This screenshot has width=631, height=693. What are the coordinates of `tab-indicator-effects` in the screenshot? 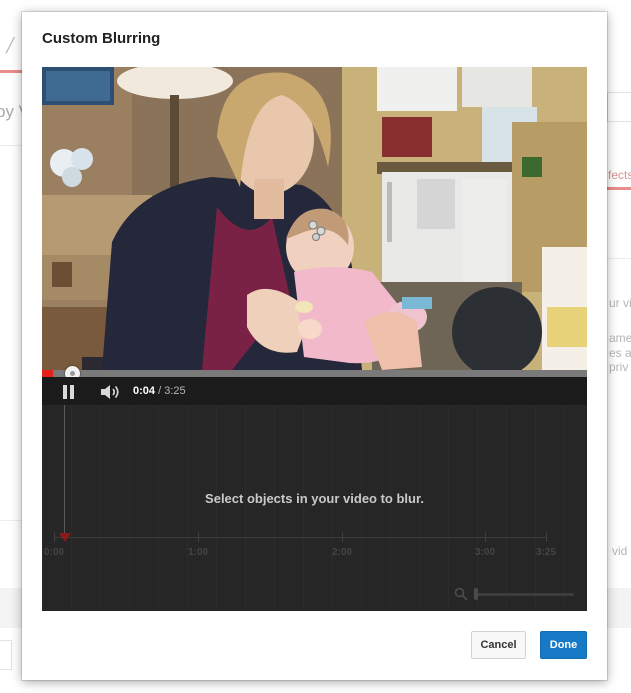 It's located at (619, 188).